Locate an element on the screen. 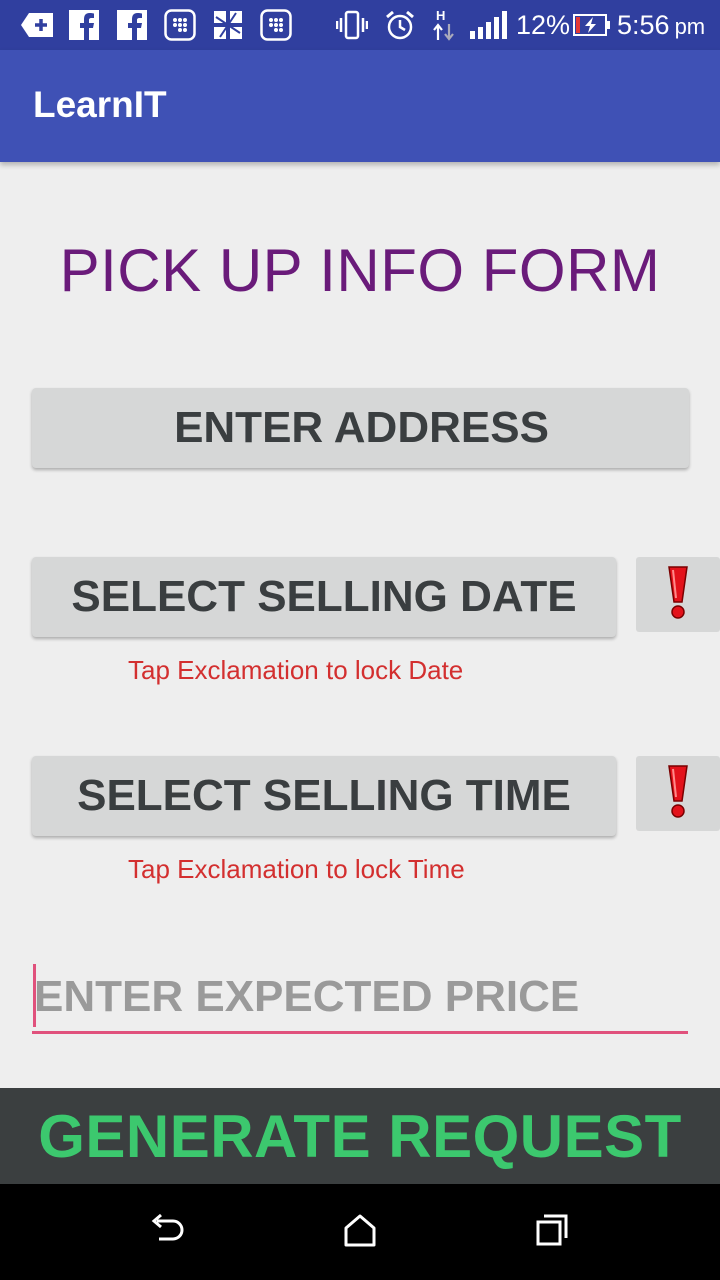  alarm-icon is located at coordinates (400, 25).